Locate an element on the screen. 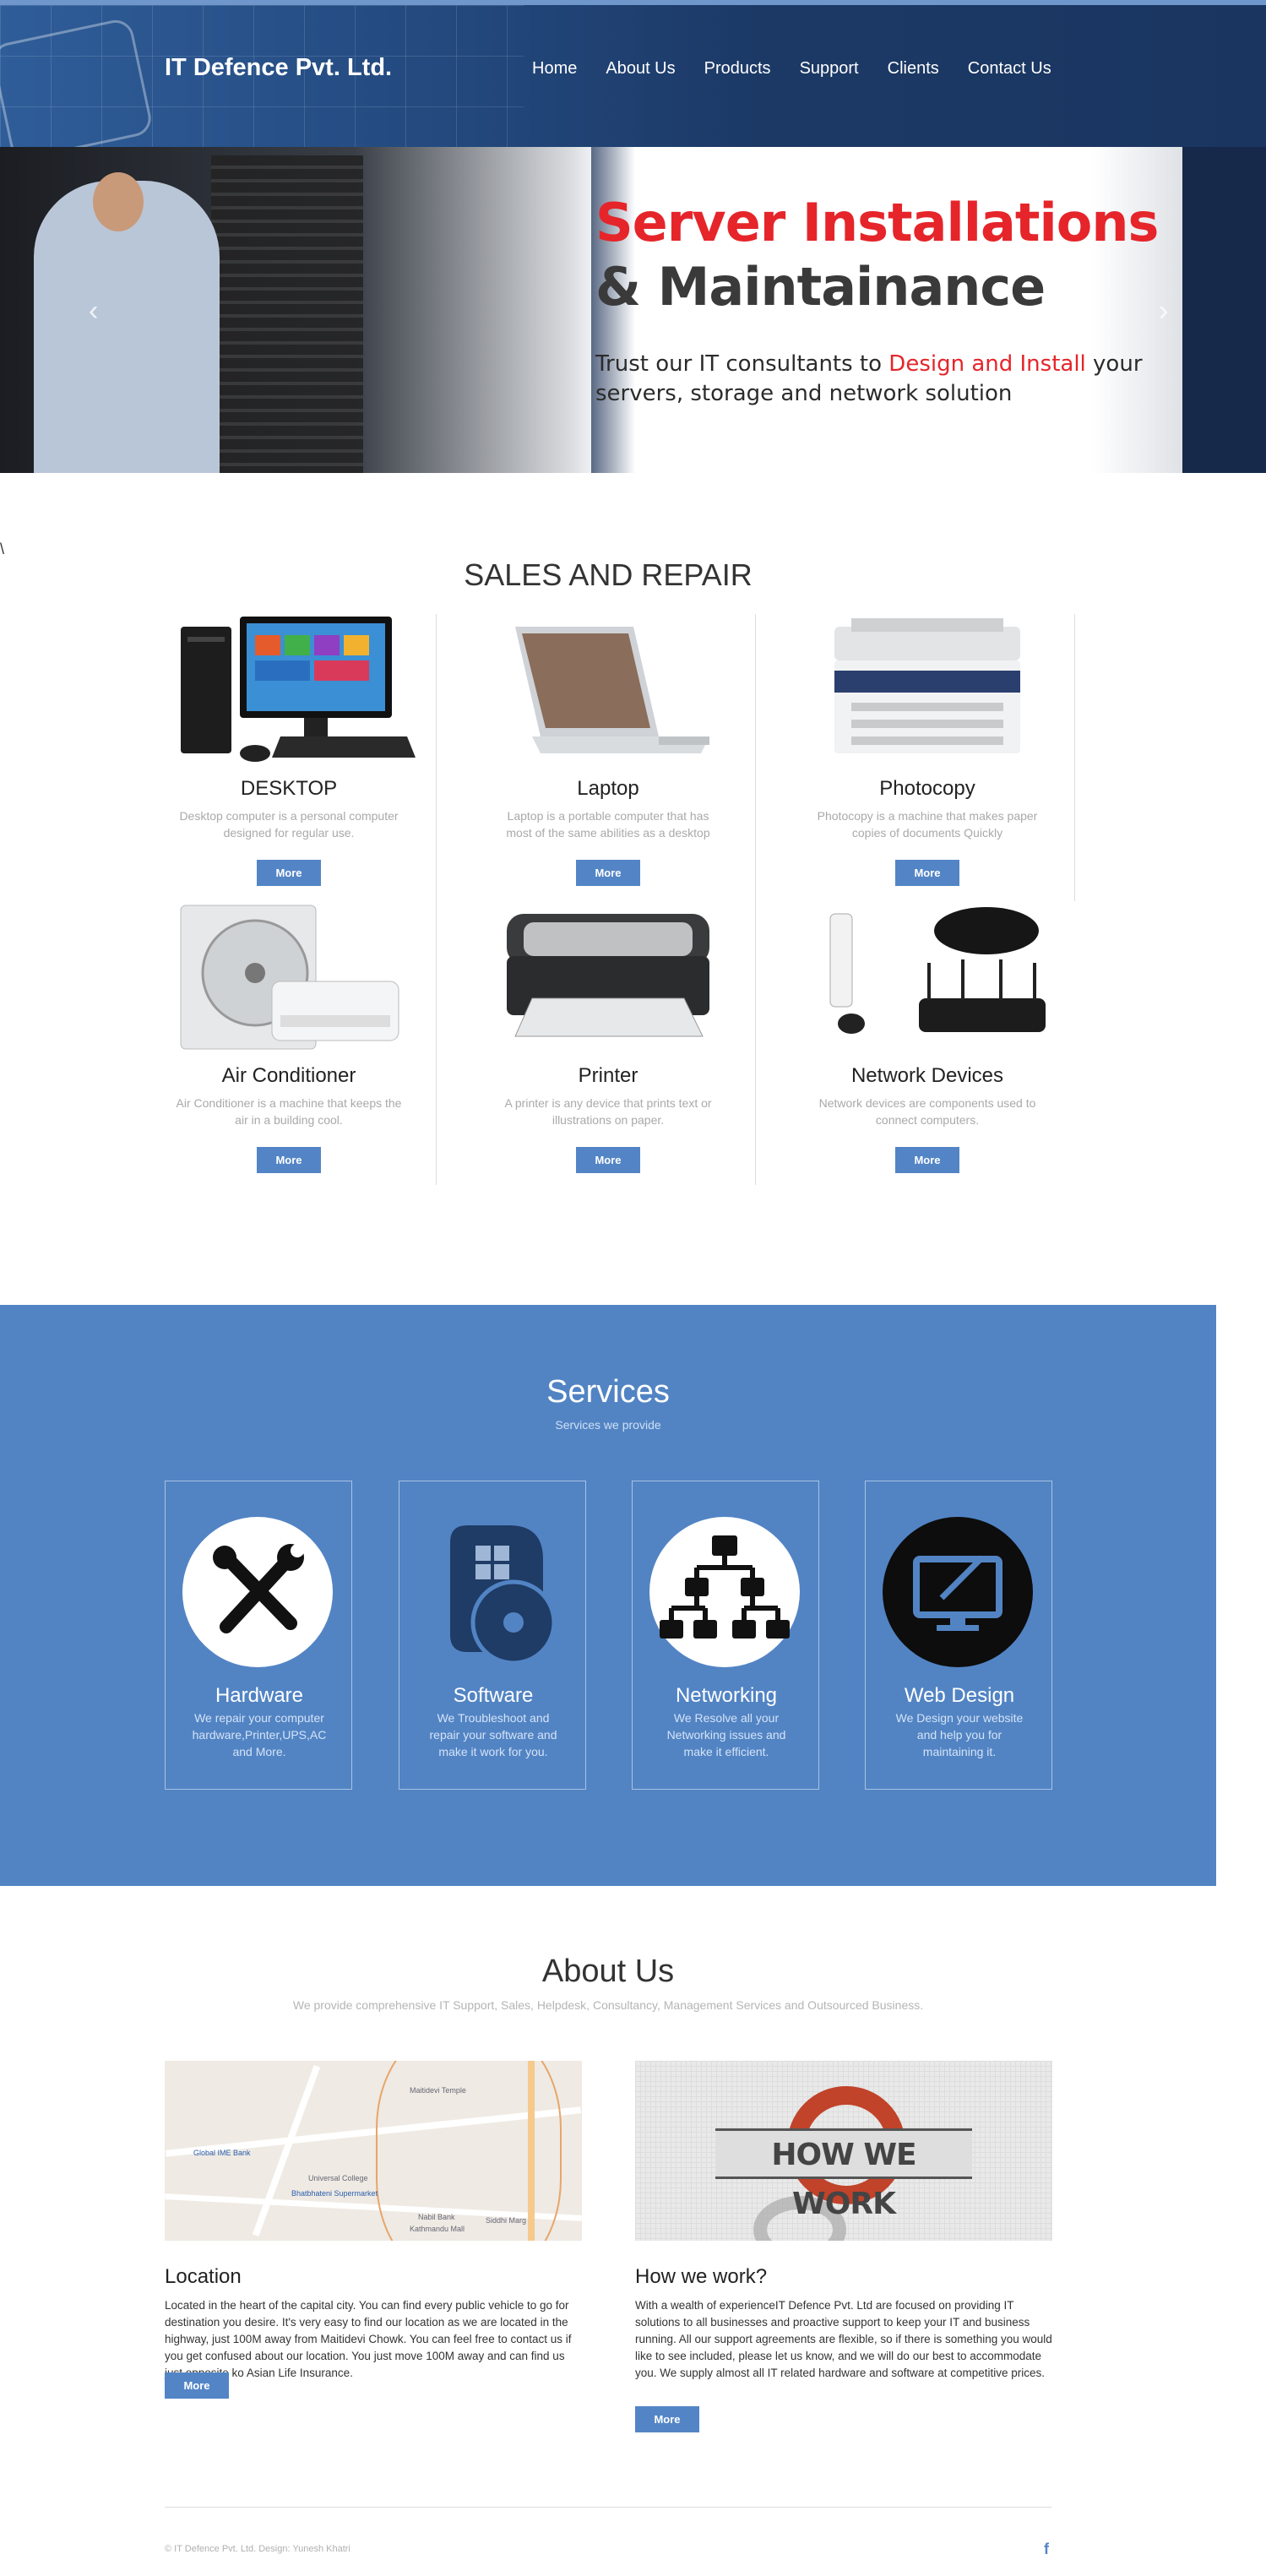 The height and width of the screenshot is (2576, 1266). nav-support: Support is located at coordinates (829, 69).